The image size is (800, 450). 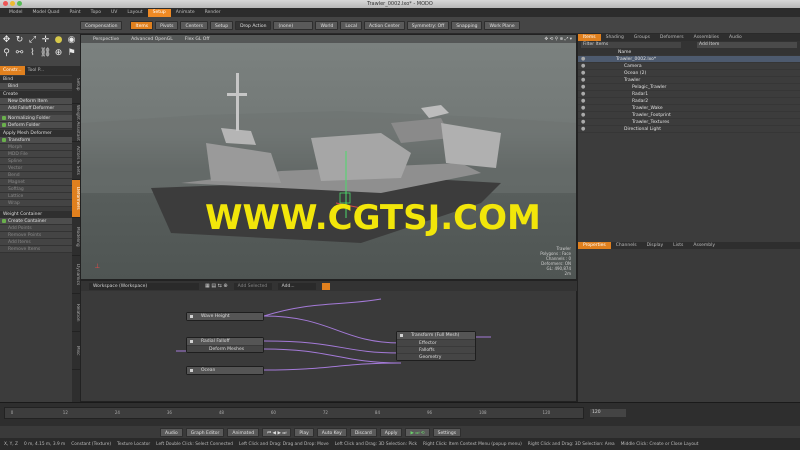 I want to click on create-container-button: Create Container, so click(x=36, y=221).